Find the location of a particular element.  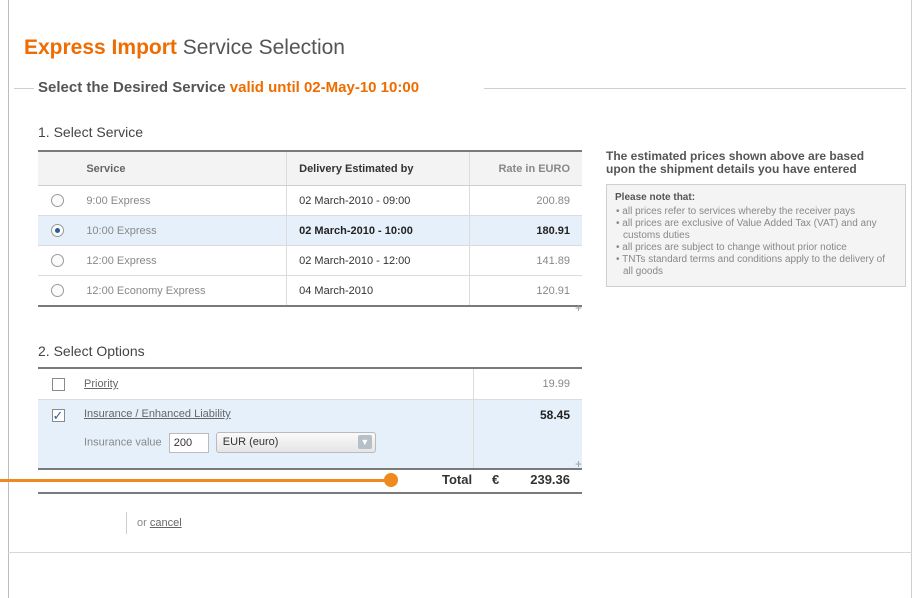

insurance-value-input: 200 is located at coordinates (188, 442).